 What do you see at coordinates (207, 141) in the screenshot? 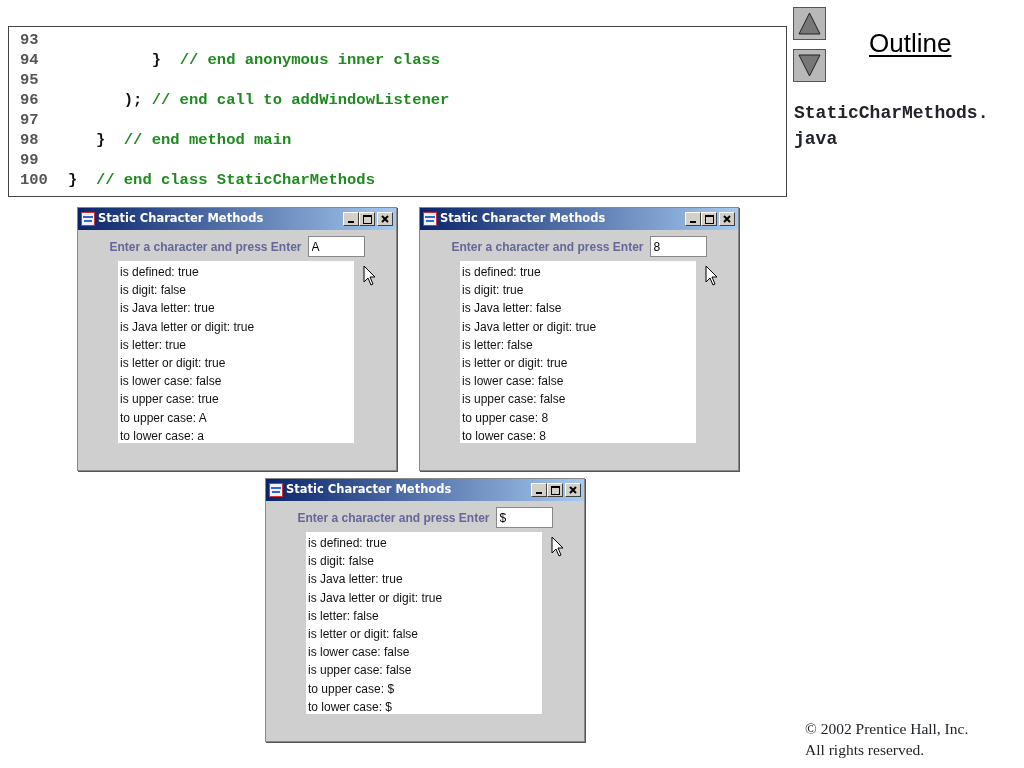
I see `code-comment: // end method main` at bounding box center [207, 141].